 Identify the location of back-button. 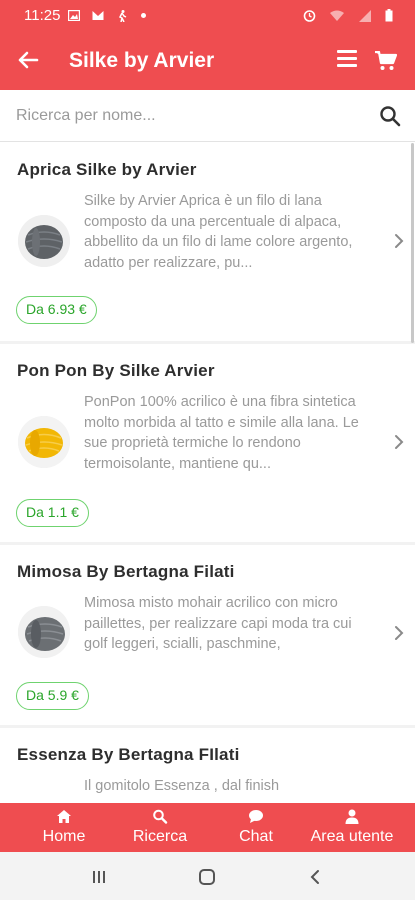
(28, 60).